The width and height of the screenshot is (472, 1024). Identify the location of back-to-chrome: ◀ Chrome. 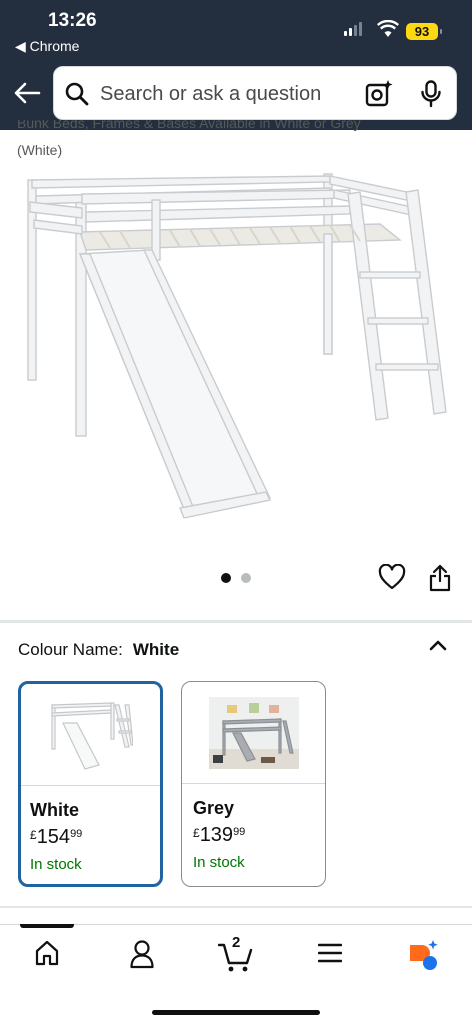
(47, 46).